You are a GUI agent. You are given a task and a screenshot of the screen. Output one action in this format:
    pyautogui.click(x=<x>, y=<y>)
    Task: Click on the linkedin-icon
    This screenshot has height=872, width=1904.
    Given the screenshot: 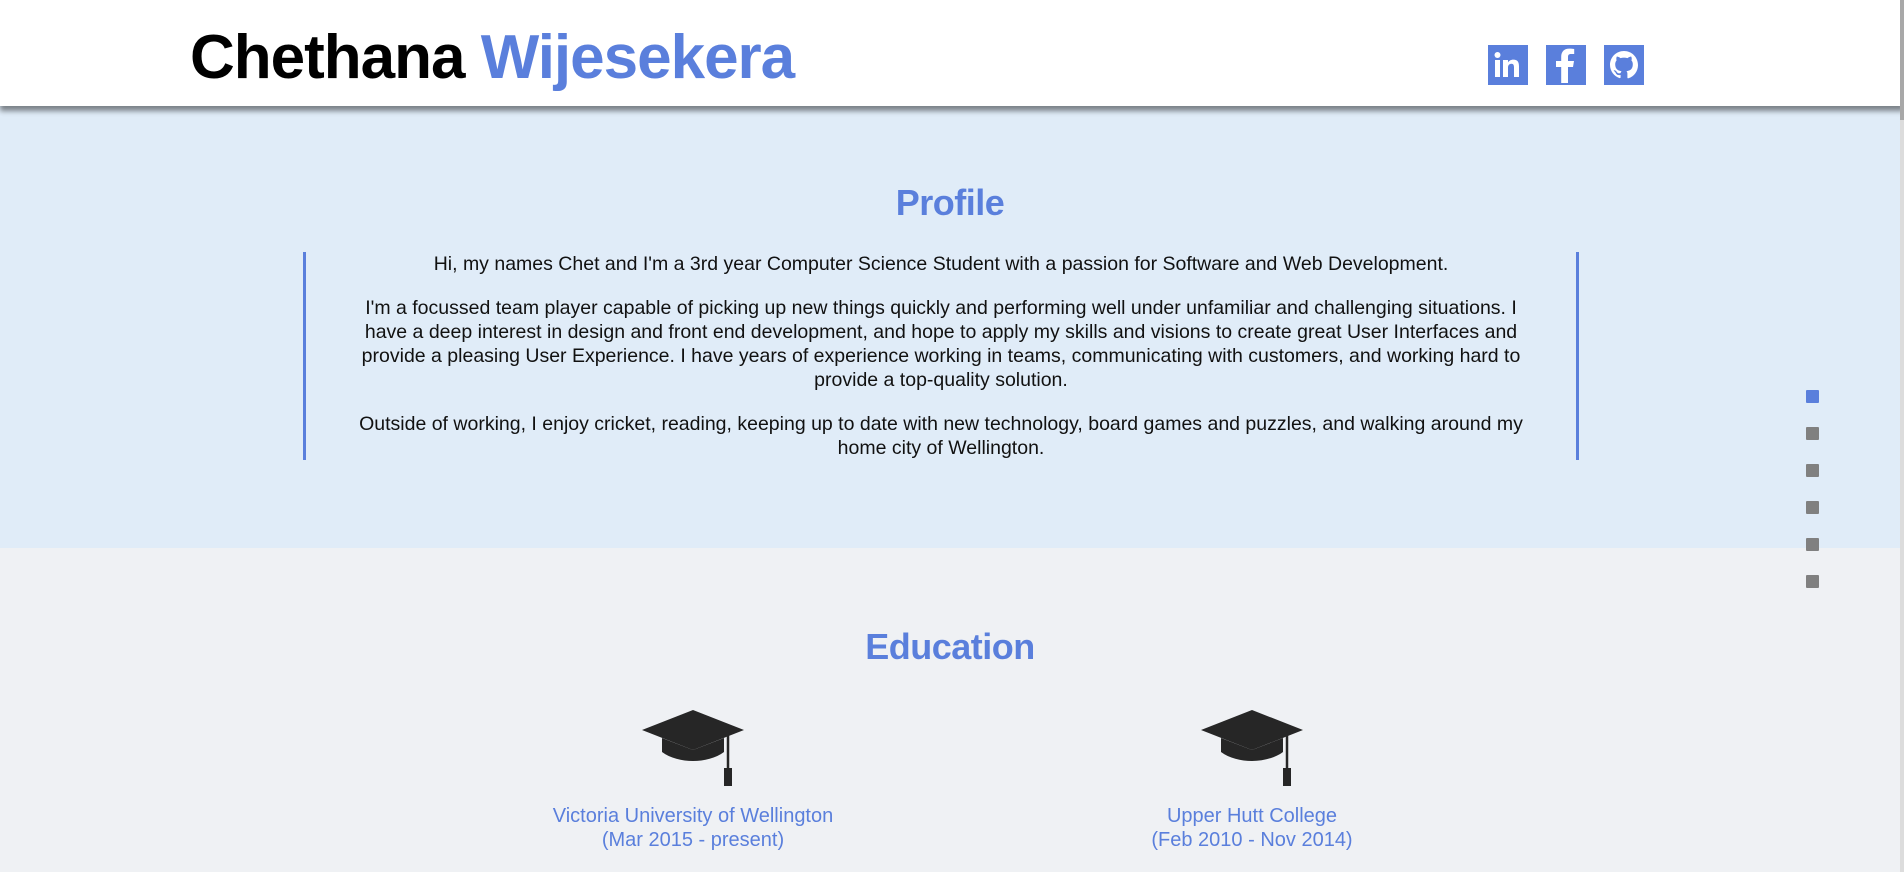 What is the action you would take?
    pyautogui.click(x=1506, y=64)
    